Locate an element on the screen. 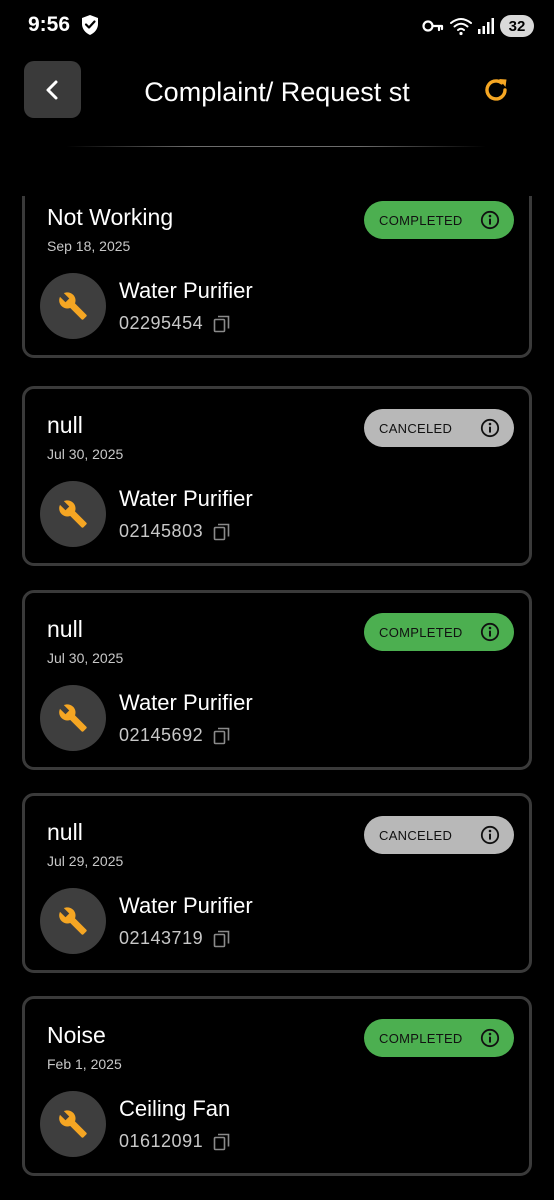 This screenshot has height=1200, width=554. shield-icon is located at coordinates (90, 25).